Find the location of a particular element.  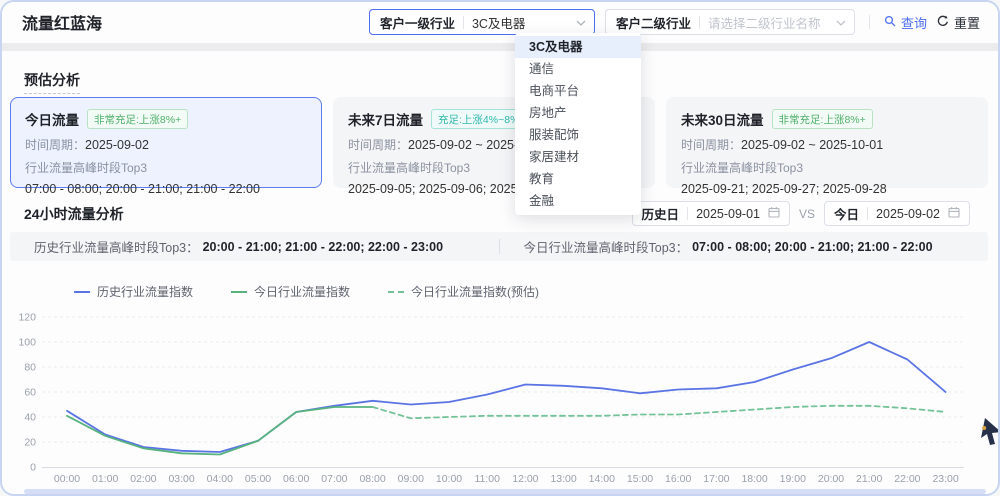

date-compare-controls: 历史日 2025-09-01 VS 今日 2025-09-02 is located at coordinates (800, 213).